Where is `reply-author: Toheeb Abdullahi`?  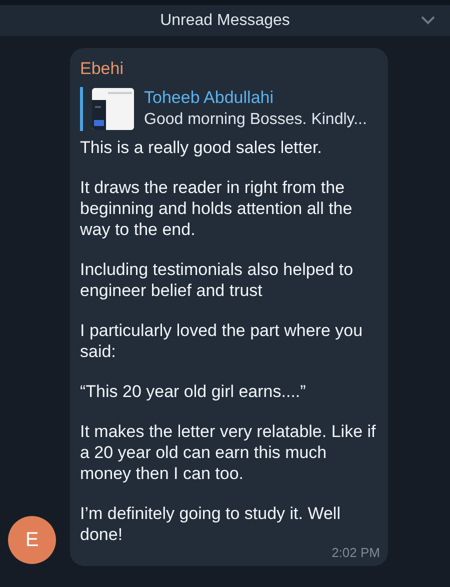 reply-author: Toheeb Abdullahi is located at coordinates (209, 97).